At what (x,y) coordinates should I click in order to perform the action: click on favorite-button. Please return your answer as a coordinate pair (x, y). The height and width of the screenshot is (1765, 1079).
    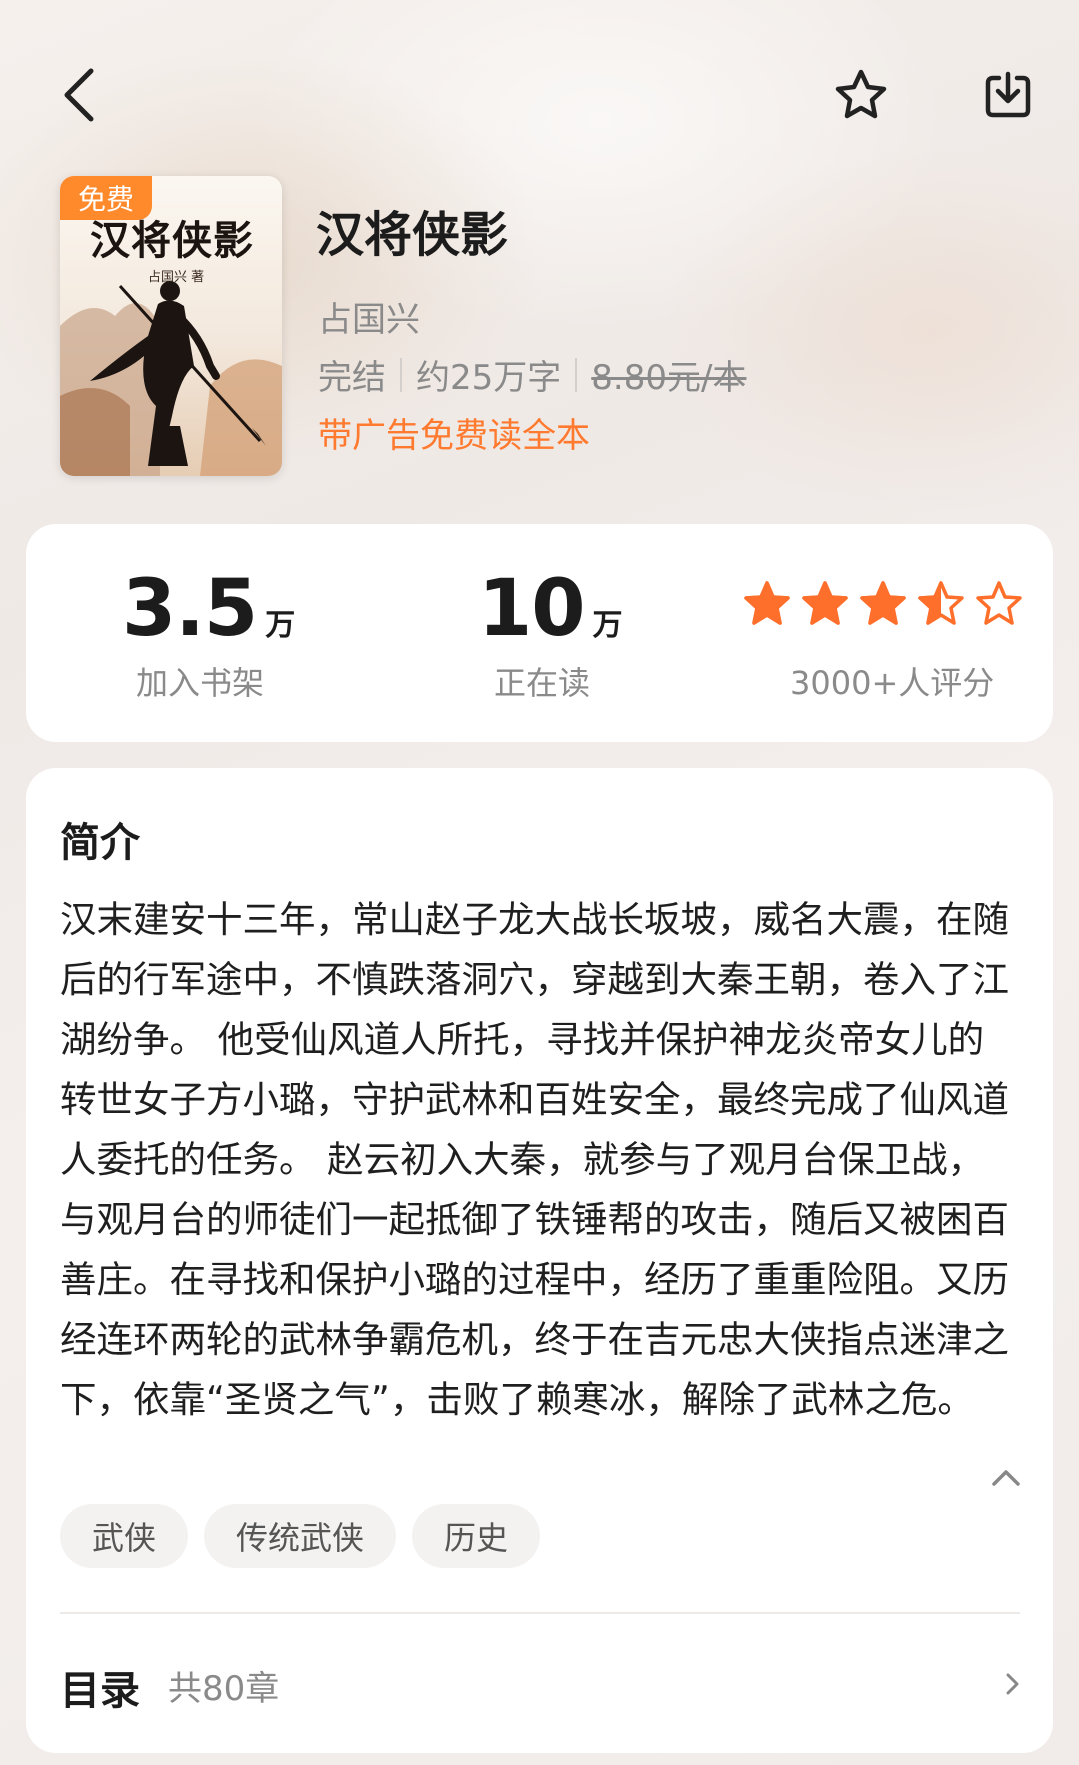
    Looking at the image, I should click on (861, 95).